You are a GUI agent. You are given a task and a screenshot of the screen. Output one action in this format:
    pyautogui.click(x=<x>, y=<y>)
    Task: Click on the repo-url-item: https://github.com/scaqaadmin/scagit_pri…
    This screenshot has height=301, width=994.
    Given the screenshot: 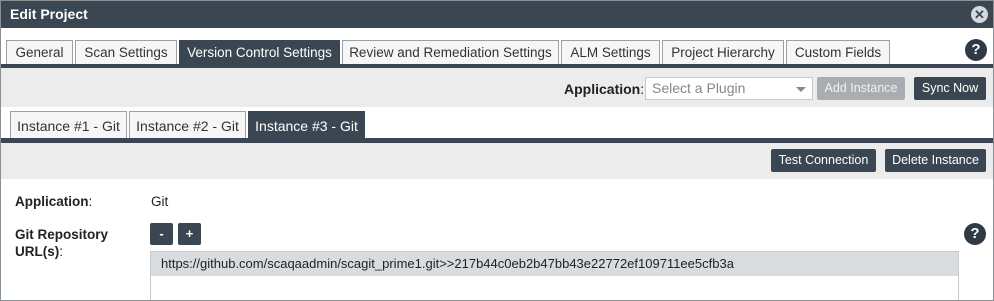 What is the action you would take?
    pyautogui.click(x=554, y=264)
    